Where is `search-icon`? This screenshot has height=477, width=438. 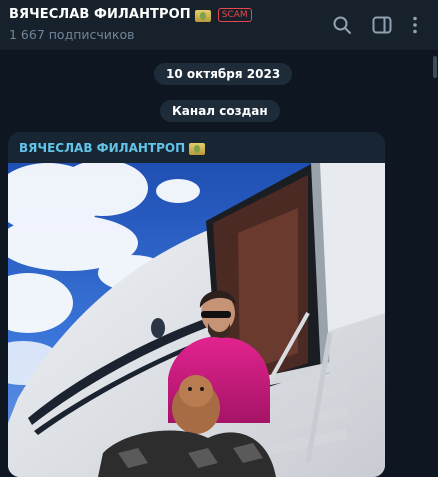
search-icon is located at coordinates (342, 25).